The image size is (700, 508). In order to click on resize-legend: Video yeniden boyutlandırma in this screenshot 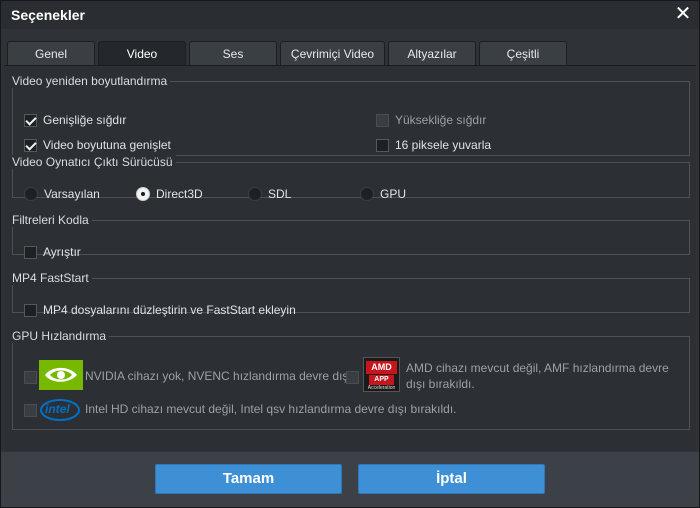, I will do `click(91, 81)`.